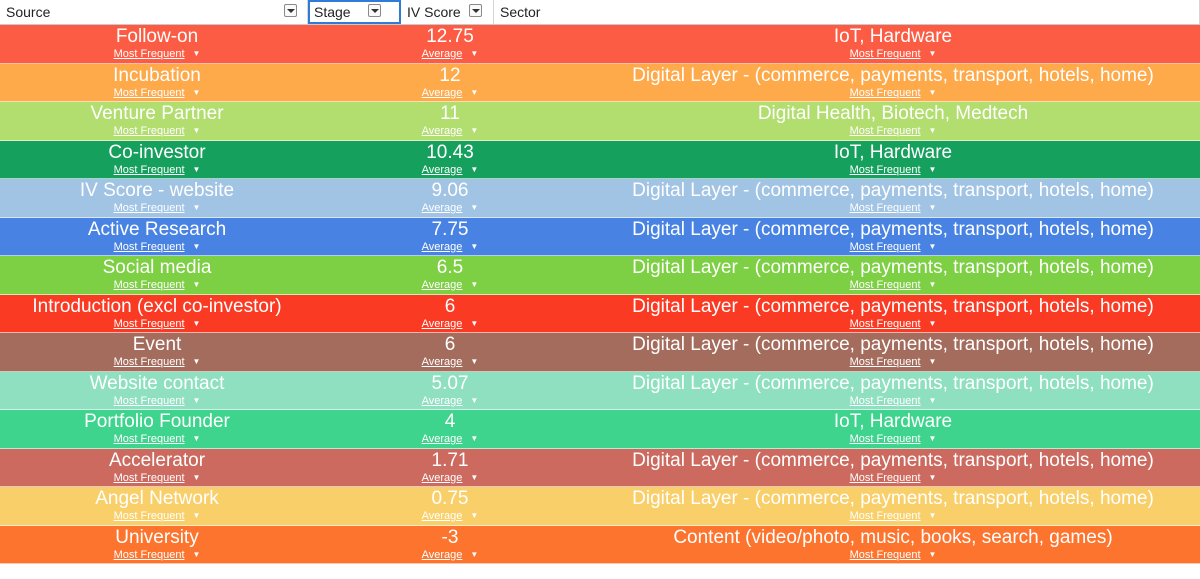  I want to click on source-cell: Follow-on Most Frequent ▼, so click(157, 44).